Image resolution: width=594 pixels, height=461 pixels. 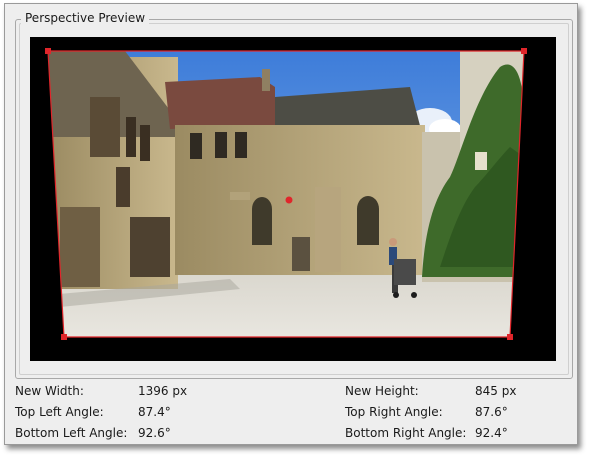 I want to click on new-height-value: 845 px, so click(x=496, y=391).